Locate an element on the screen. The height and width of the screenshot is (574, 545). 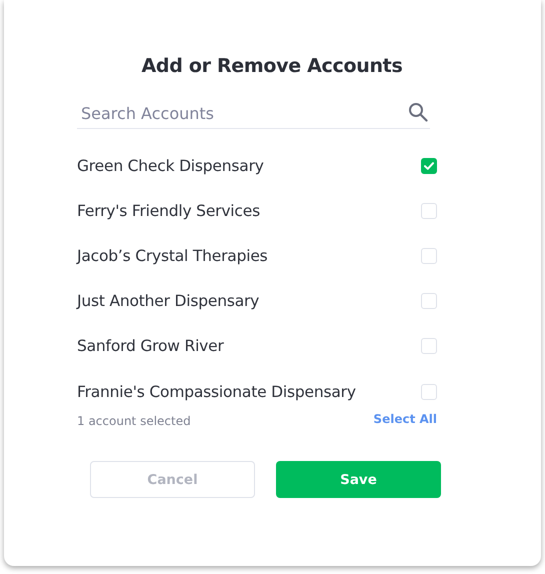
account-name: Just Another Dispensary is located at coordinates (168, 301).